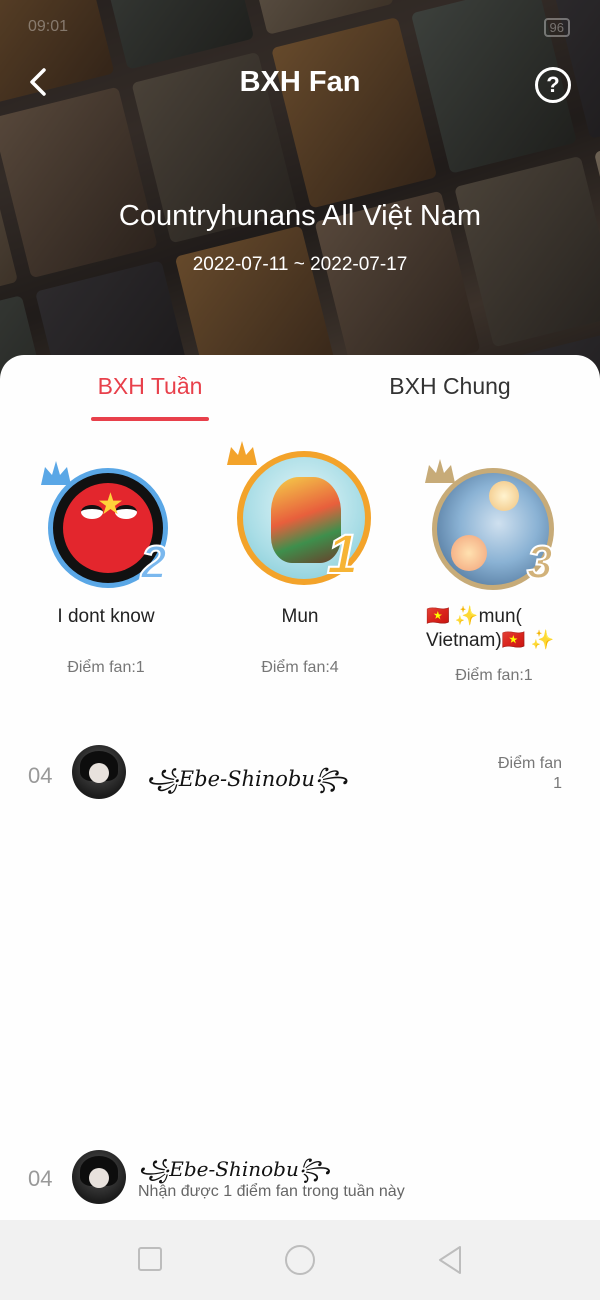  I want to click on tab-weekly: BXH Tuần, so click(150, 397).